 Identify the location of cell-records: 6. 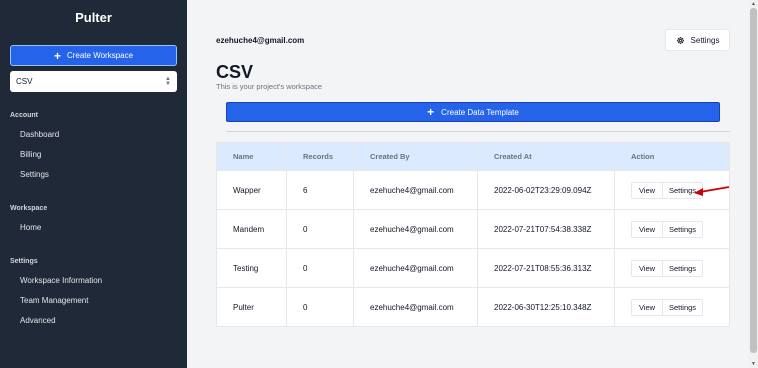
(320, 190).